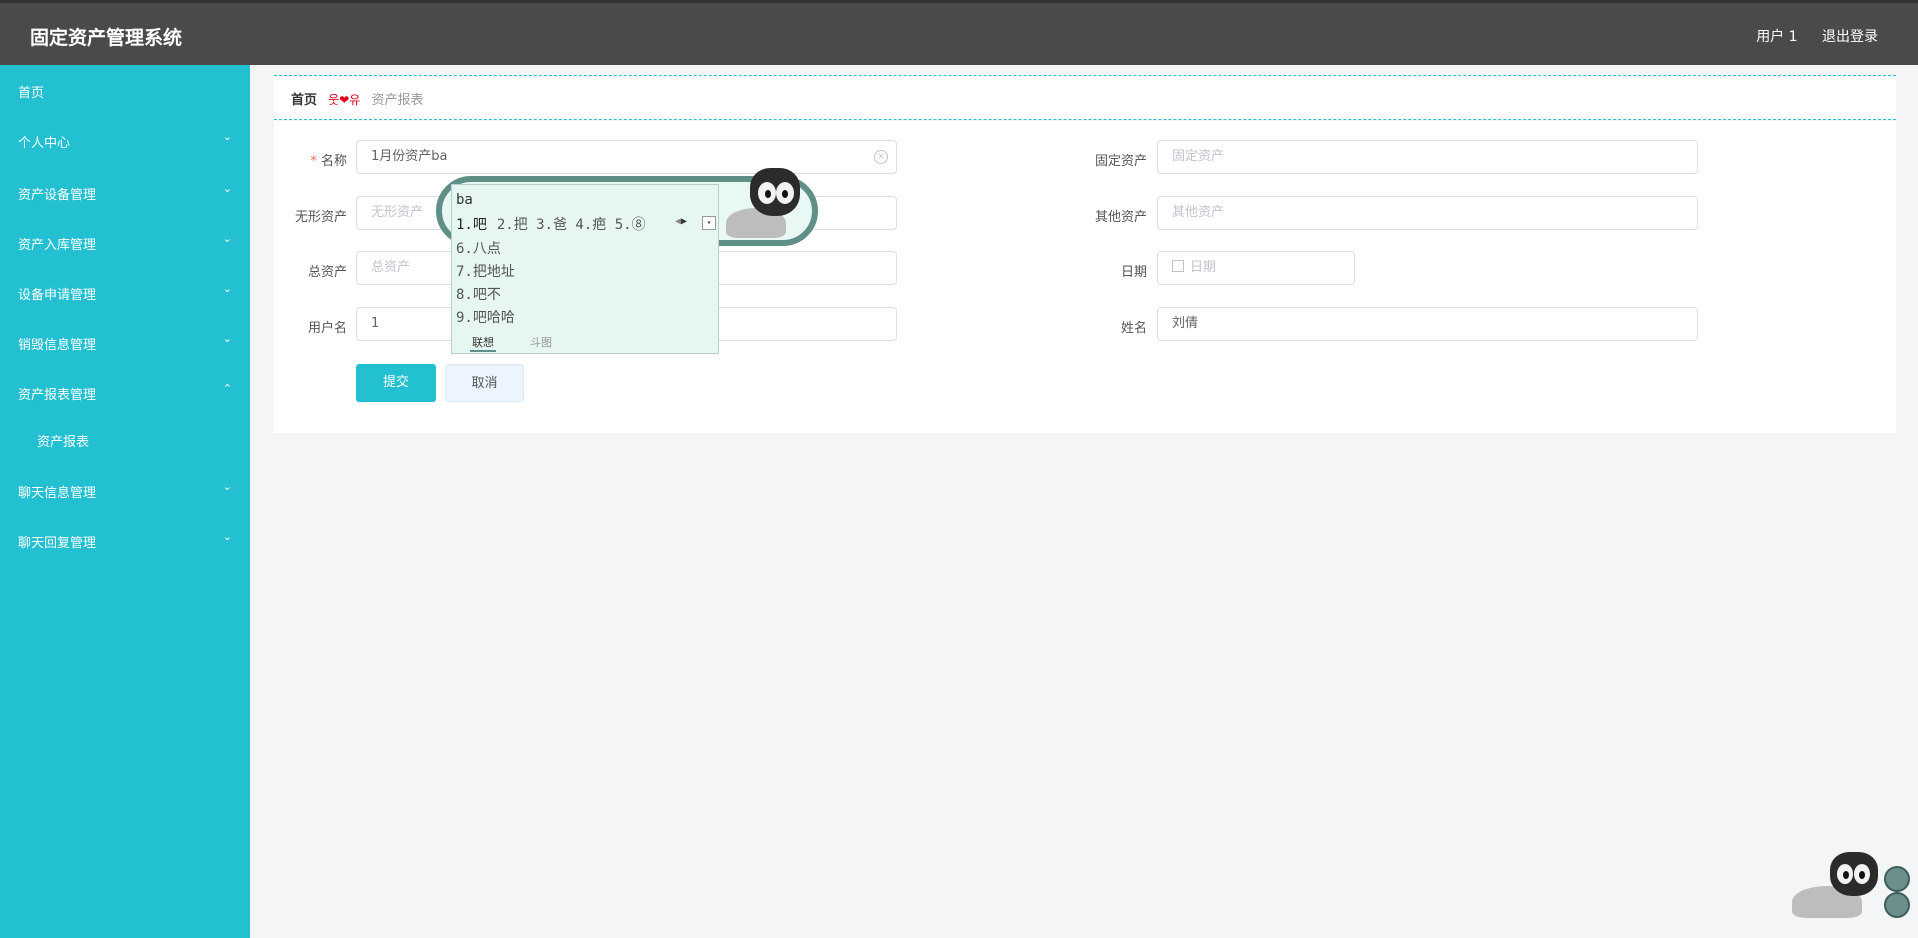 The height and width of the screenshot is (938, 1918). I want to click on breadcrumb-separator: 웃❤유, so click(344, 100).